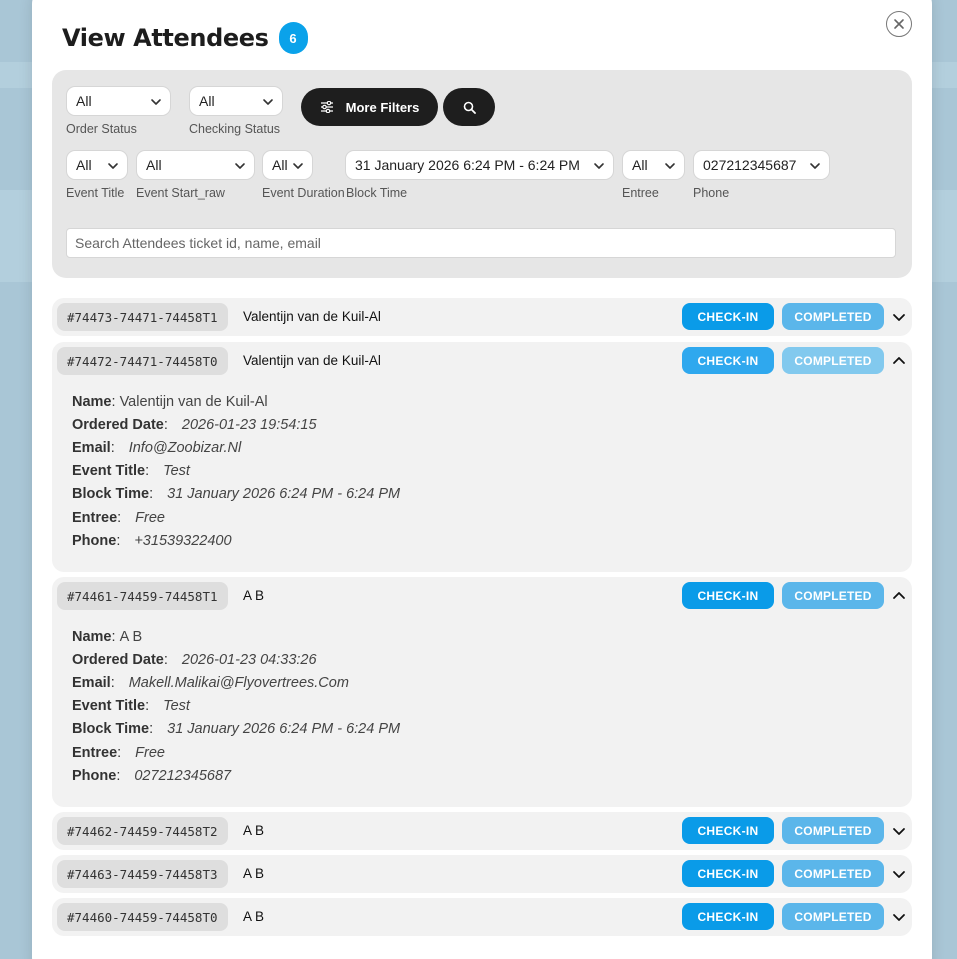  What do you see at coordinates (284, 729) in the screenshot?
I see `detail-block-time-value: 31 January 2026 6:24 PM - 6:24 PM` at bounding box center [284, 729].